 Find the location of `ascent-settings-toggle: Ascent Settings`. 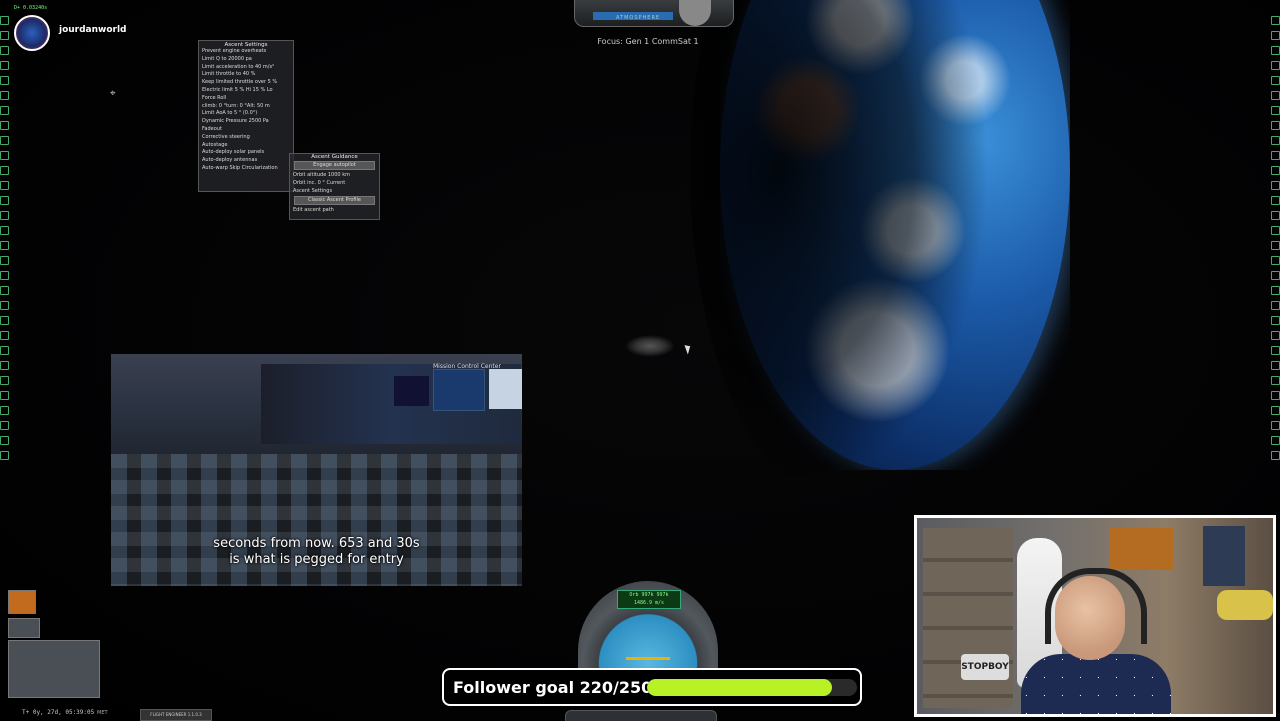

ascent-settings-toggle: Ascent Settings is located at coordinates (334, 191).